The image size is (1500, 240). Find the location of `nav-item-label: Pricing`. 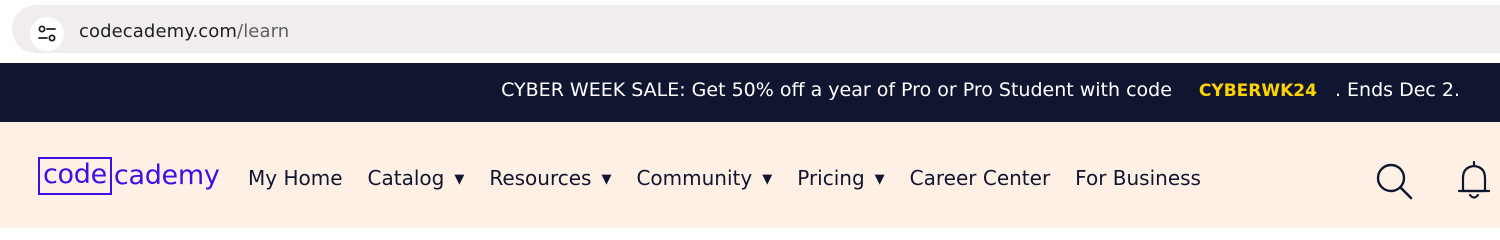

nav-item-label: Pricing is located at coordinates (831, 178).